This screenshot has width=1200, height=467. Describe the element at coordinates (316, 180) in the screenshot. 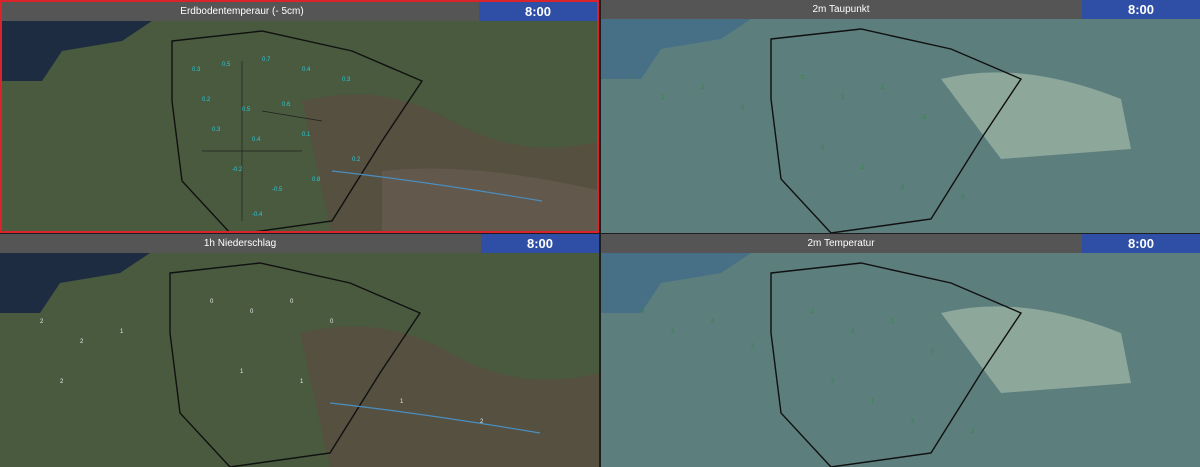

I see `svg-text: 0.8` at that location.